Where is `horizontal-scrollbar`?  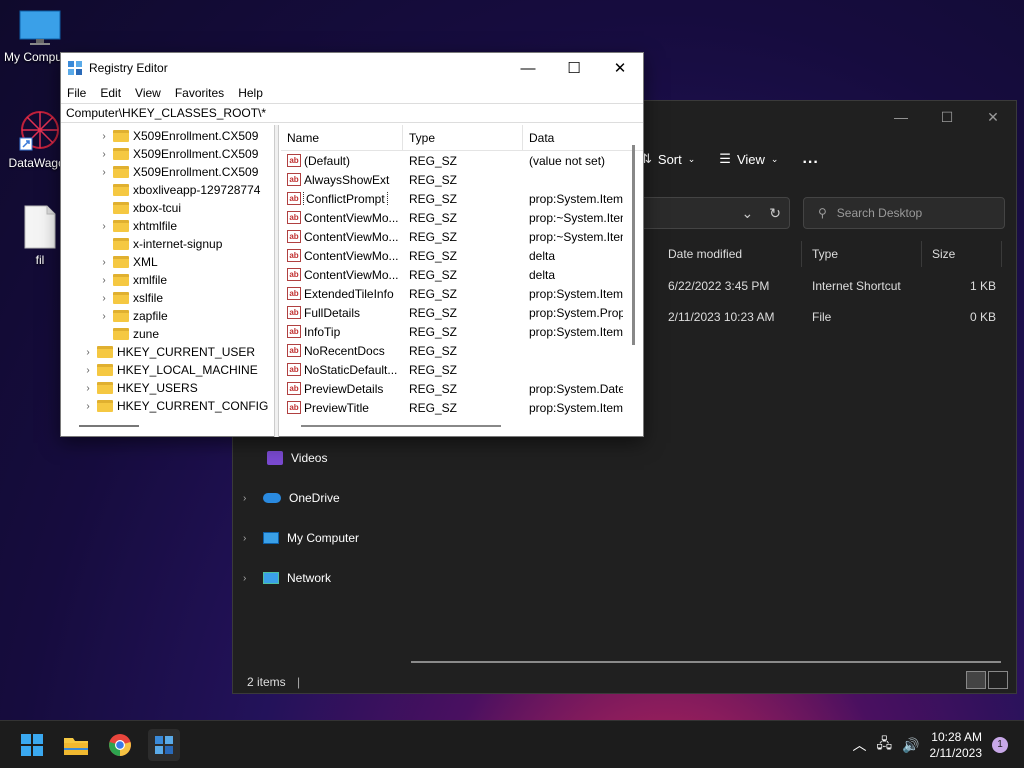
horizontal-scrollbar is located at coordinates (706, 662).